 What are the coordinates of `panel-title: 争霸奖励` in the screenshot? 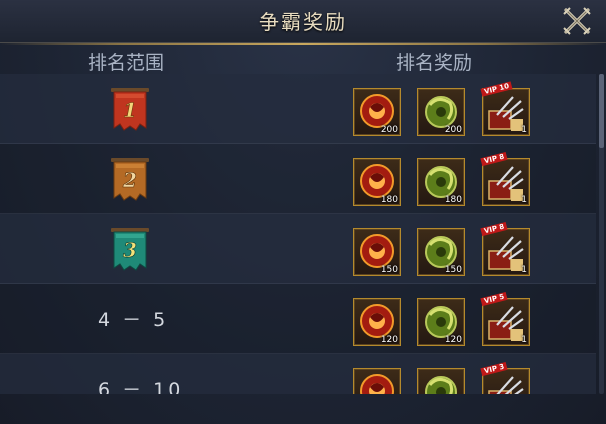 It's located at (303, 22).